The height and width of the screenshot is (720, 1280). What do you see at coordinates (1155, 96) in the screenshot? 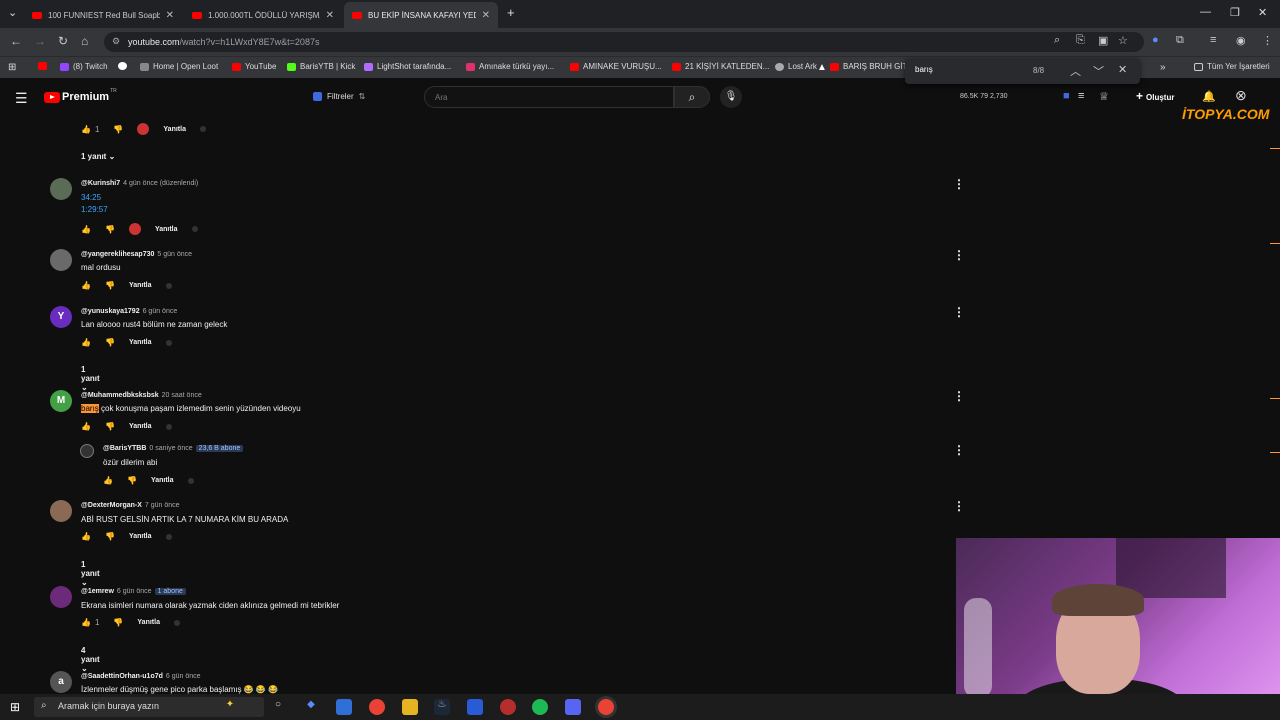
I see `create-button: + Oluştur` at bounding box center [1155, 96].